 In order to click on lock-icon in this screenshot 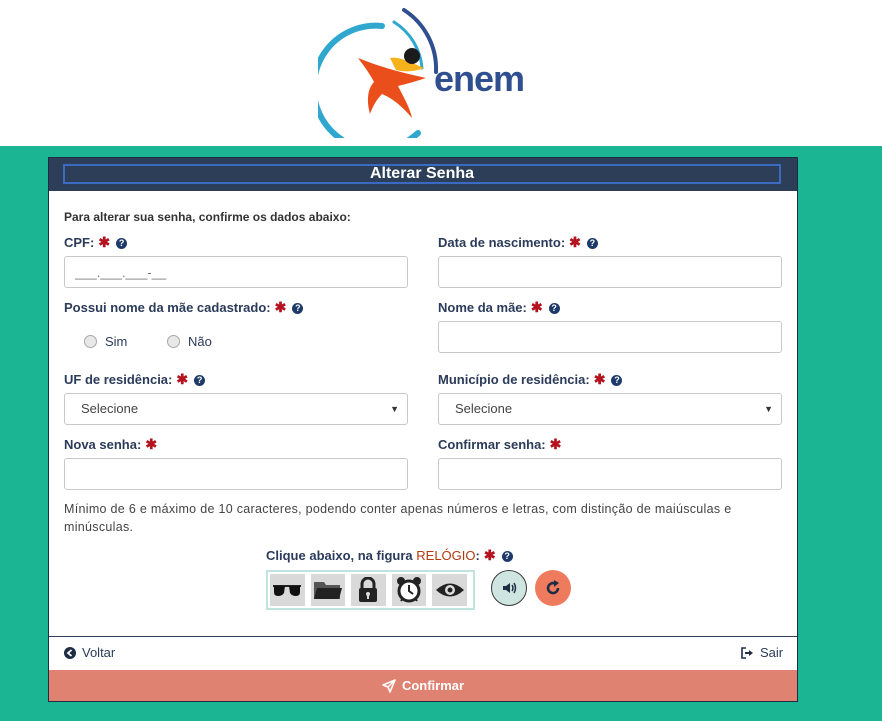, I will do `click(368, 590)`.